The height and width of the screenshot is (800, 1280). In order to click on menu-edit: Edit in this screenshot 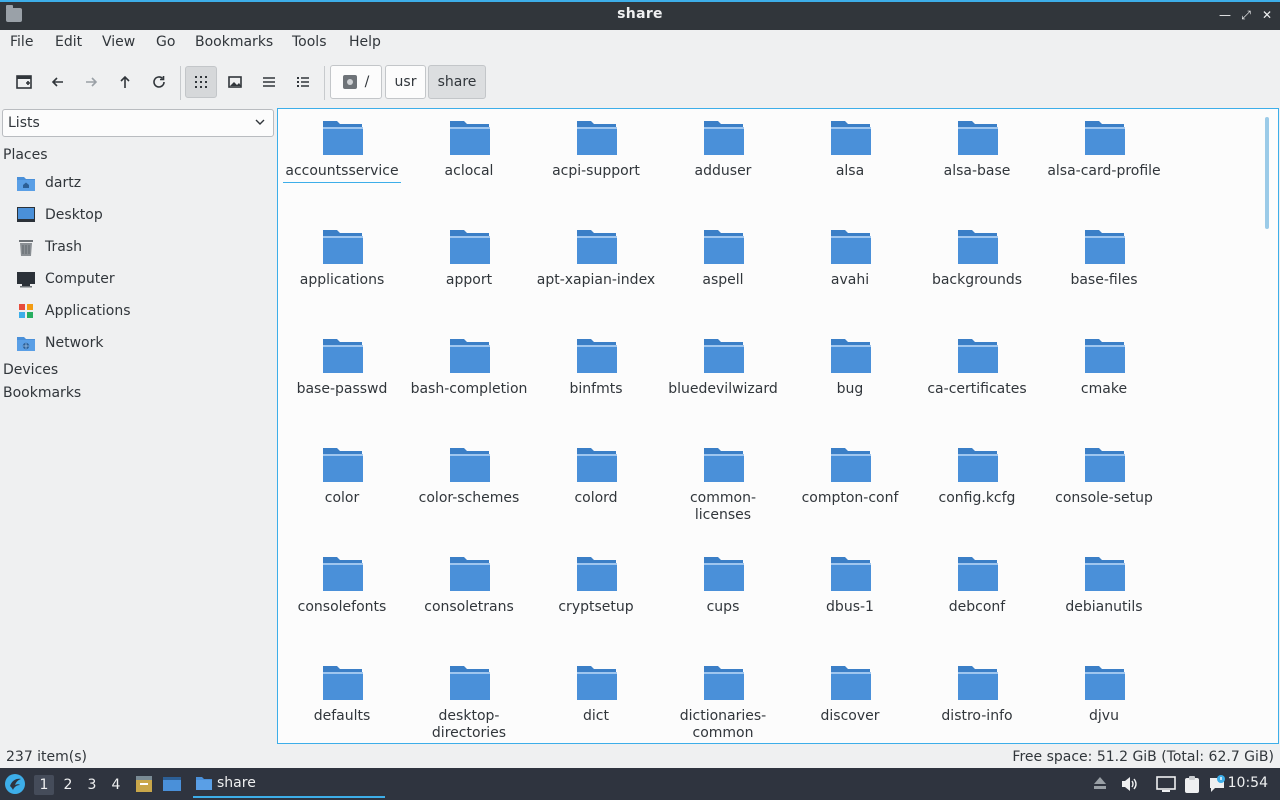, I will do `click(68, 42)`.